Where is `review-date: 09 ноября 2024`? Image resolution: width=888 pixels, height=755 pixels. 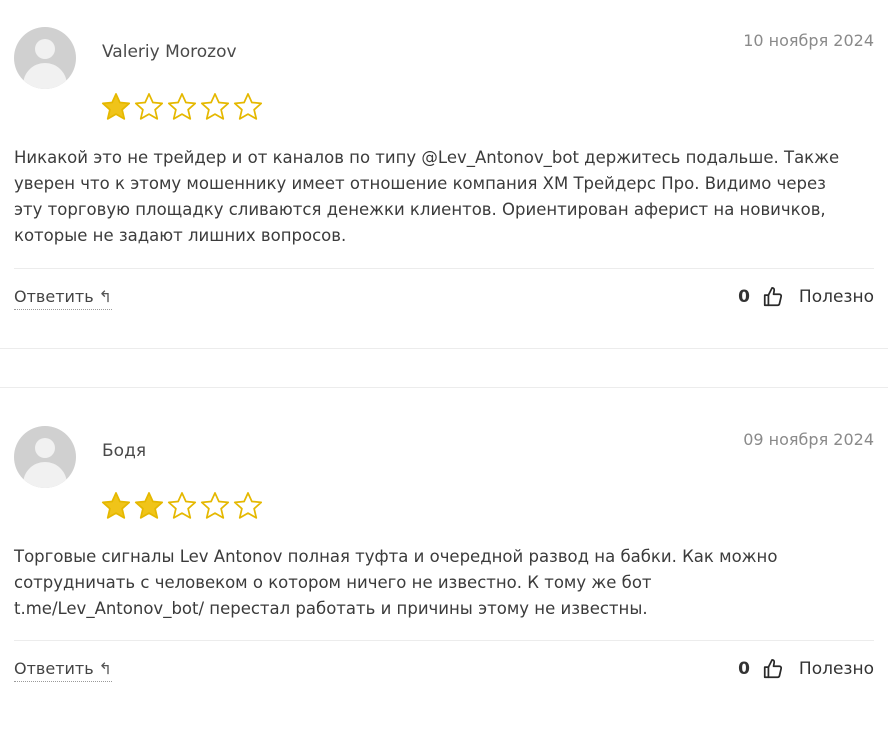
review-date: 09 ноября 2024 is located at coordinates (808, 439).